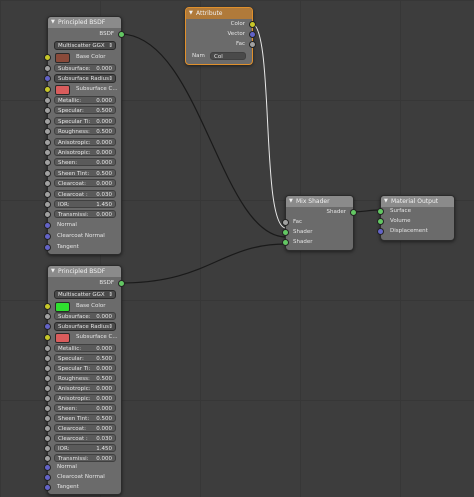 This screenshot has height=497, width=474. Describe the element at coordinates (380, 231) in the screenshot. I see `displacement-input-socket` at that location.